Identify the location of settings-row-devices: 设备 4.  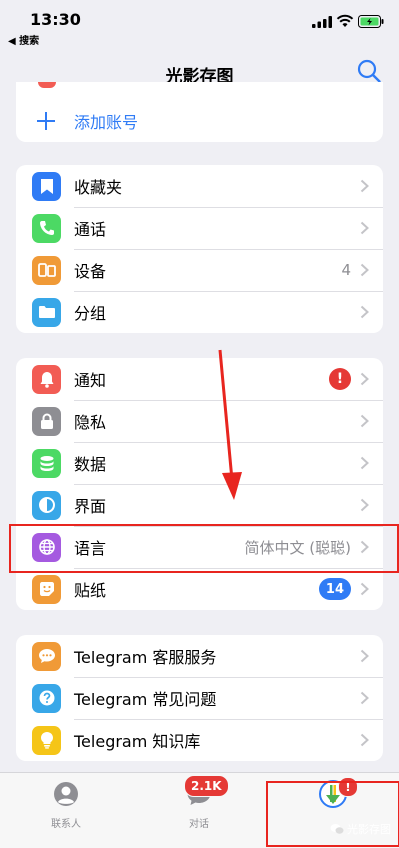
(199, 270).